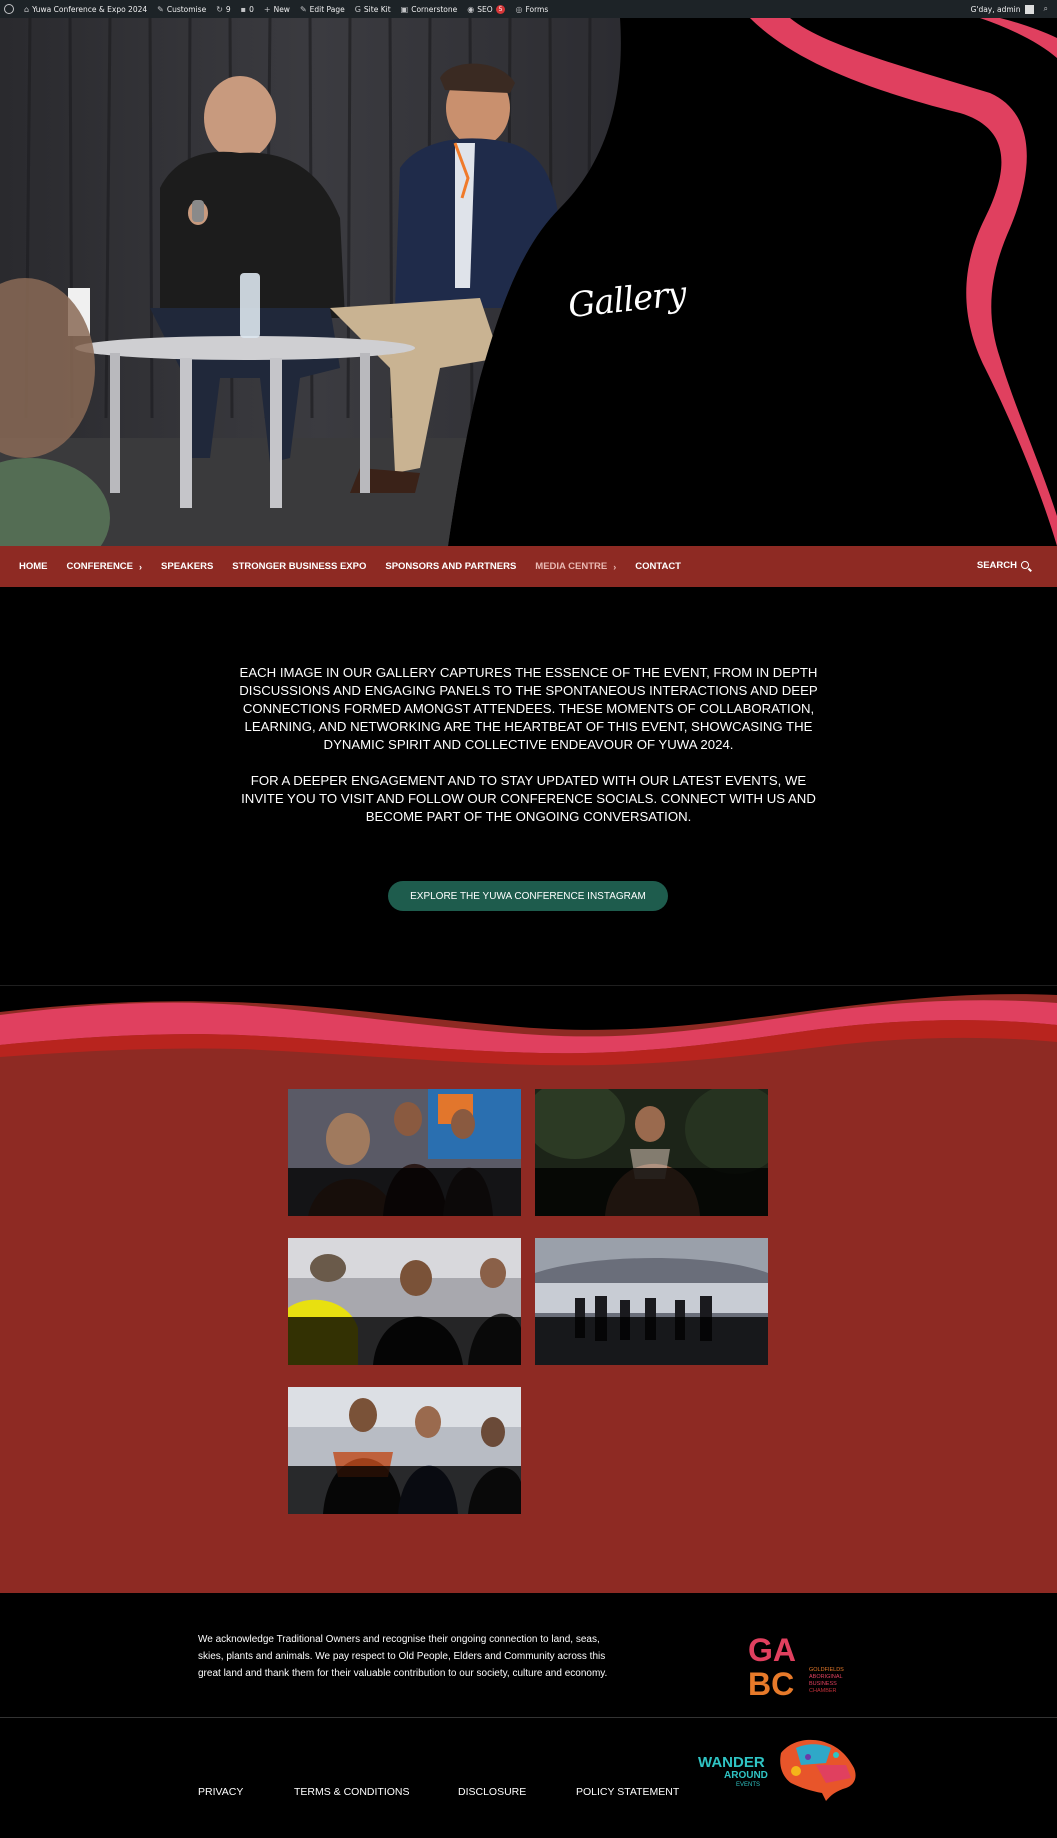 The image size is (1057, 1838). I want to click on google-icon: G, so click(357, 9).